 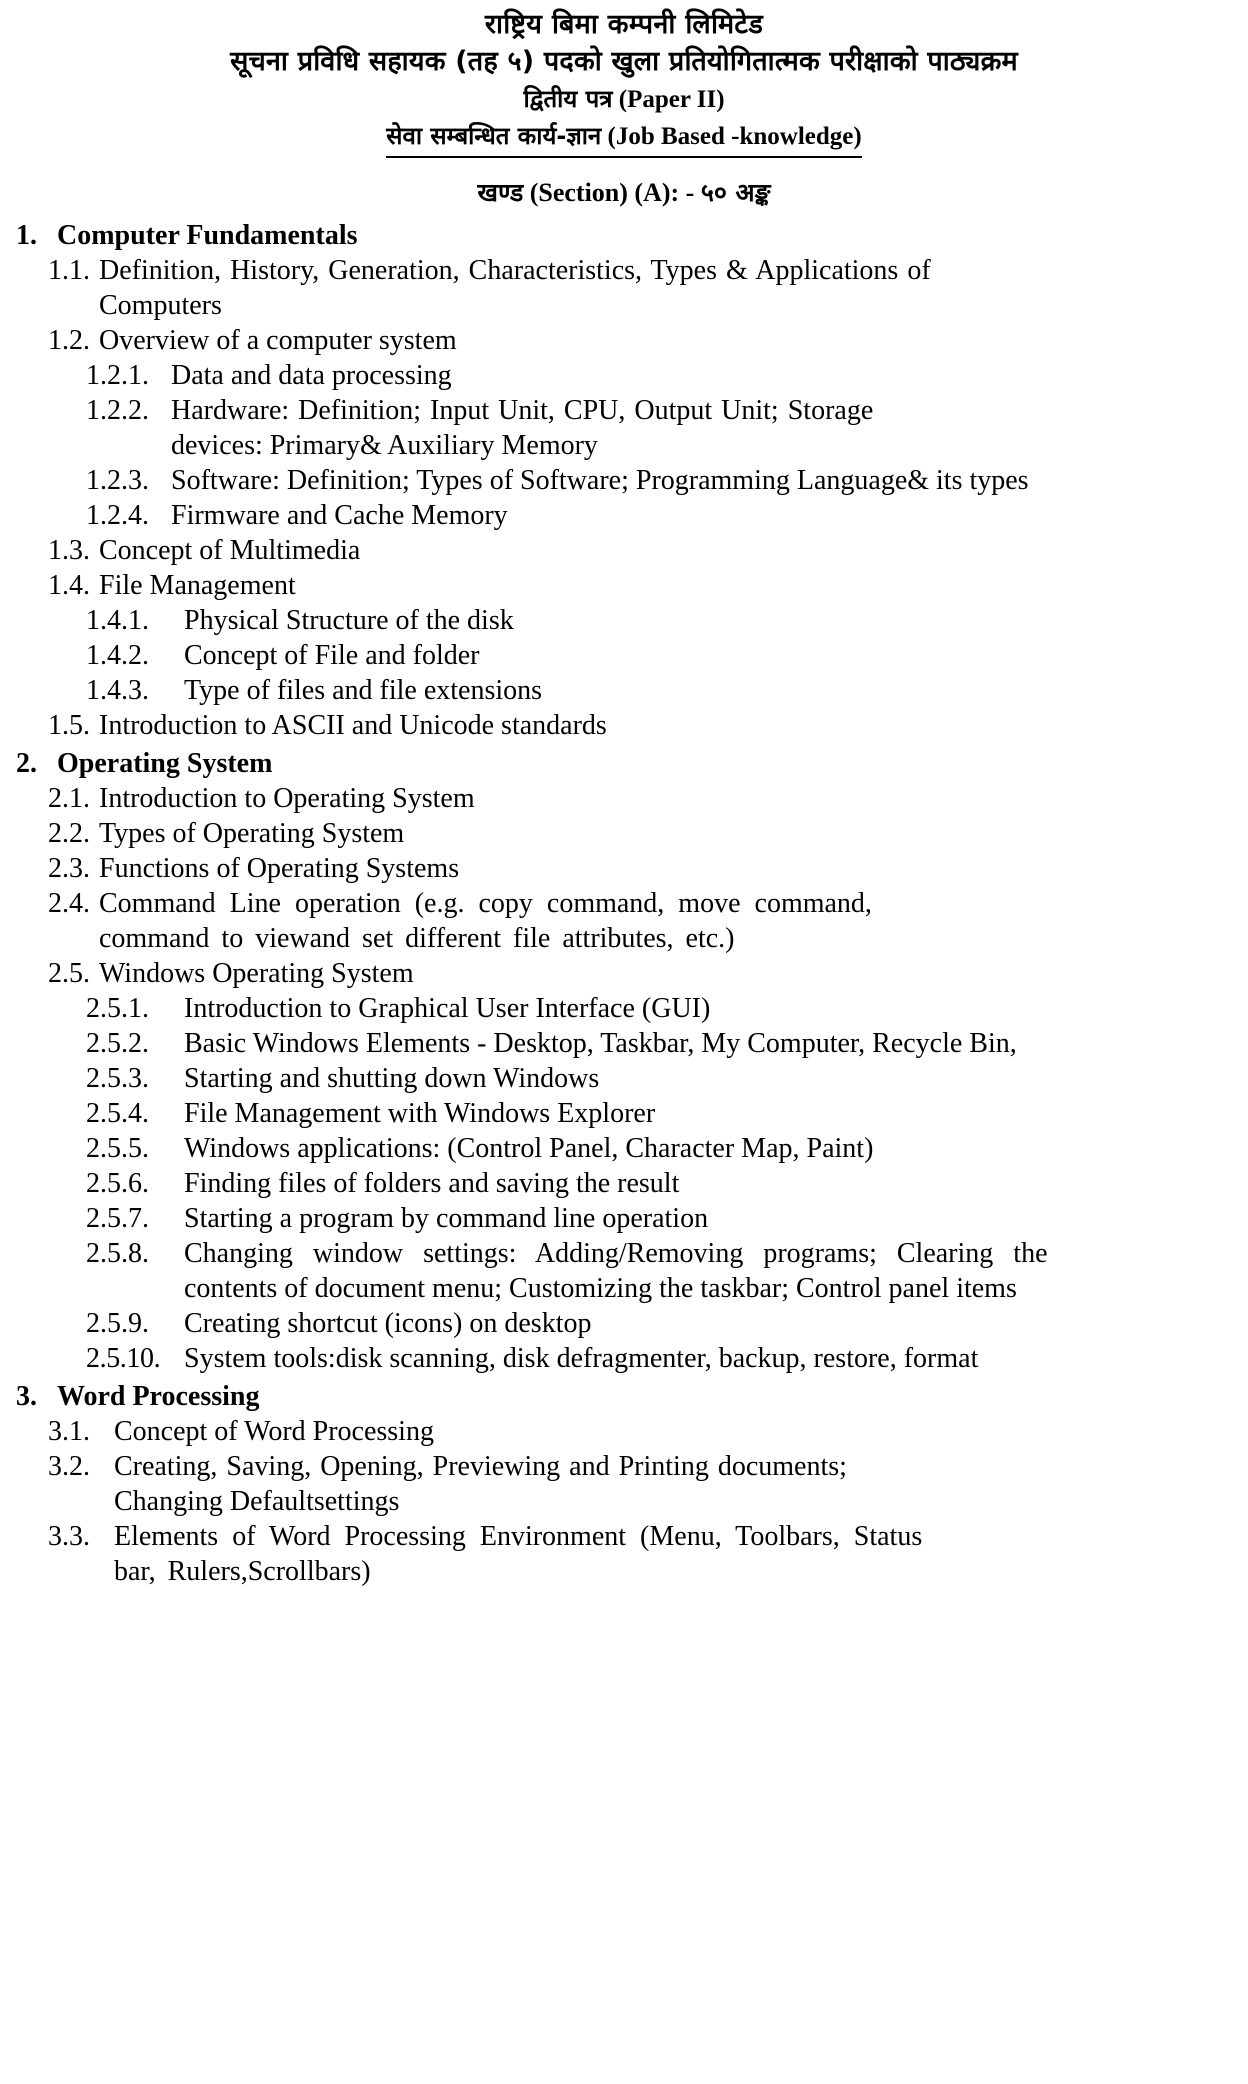 I want to click on item-number: 2., so click(x=26, y=763).